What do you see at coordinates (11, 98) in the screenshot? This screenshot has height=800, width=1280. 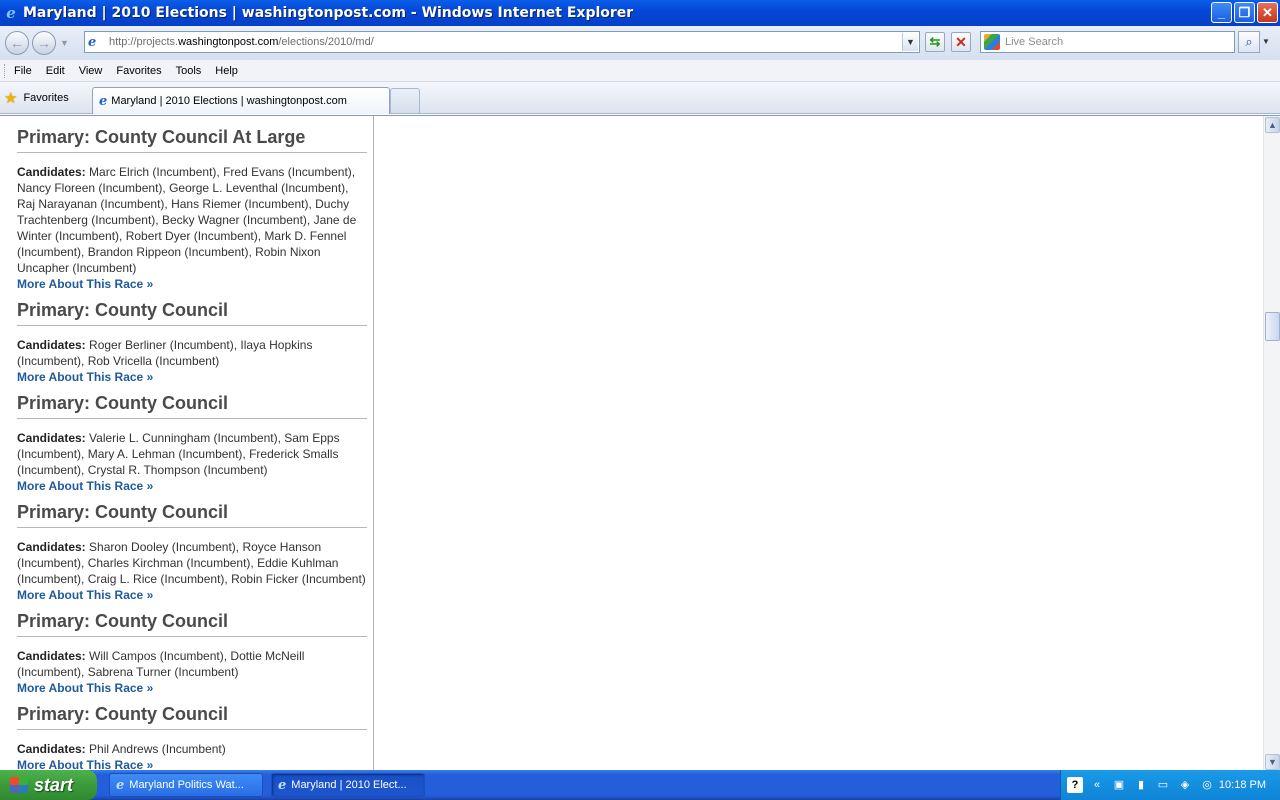 I see `star-icon: ★` at bounding box center [11, 98].